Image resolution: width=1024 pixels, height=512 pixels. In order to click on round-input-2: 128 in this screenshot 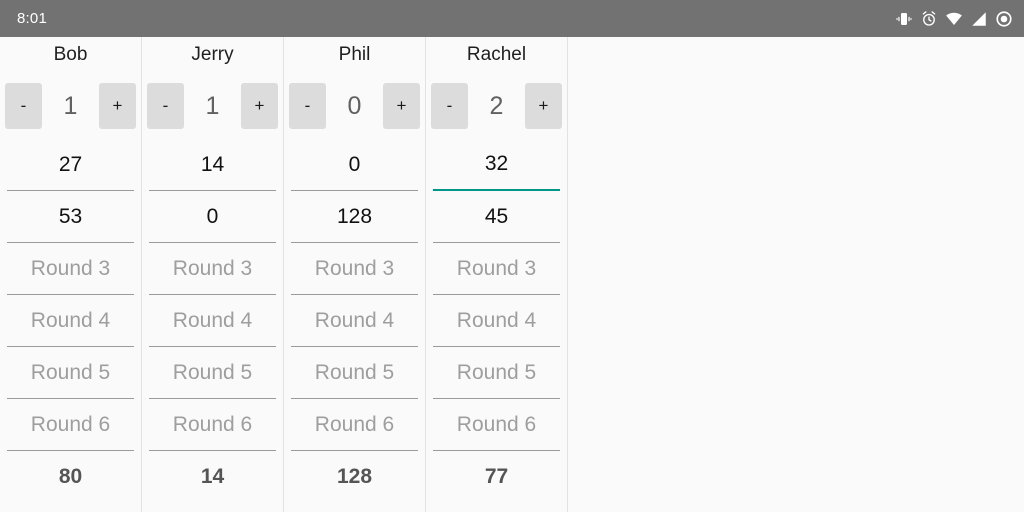, I will do `click(354, 217)`.